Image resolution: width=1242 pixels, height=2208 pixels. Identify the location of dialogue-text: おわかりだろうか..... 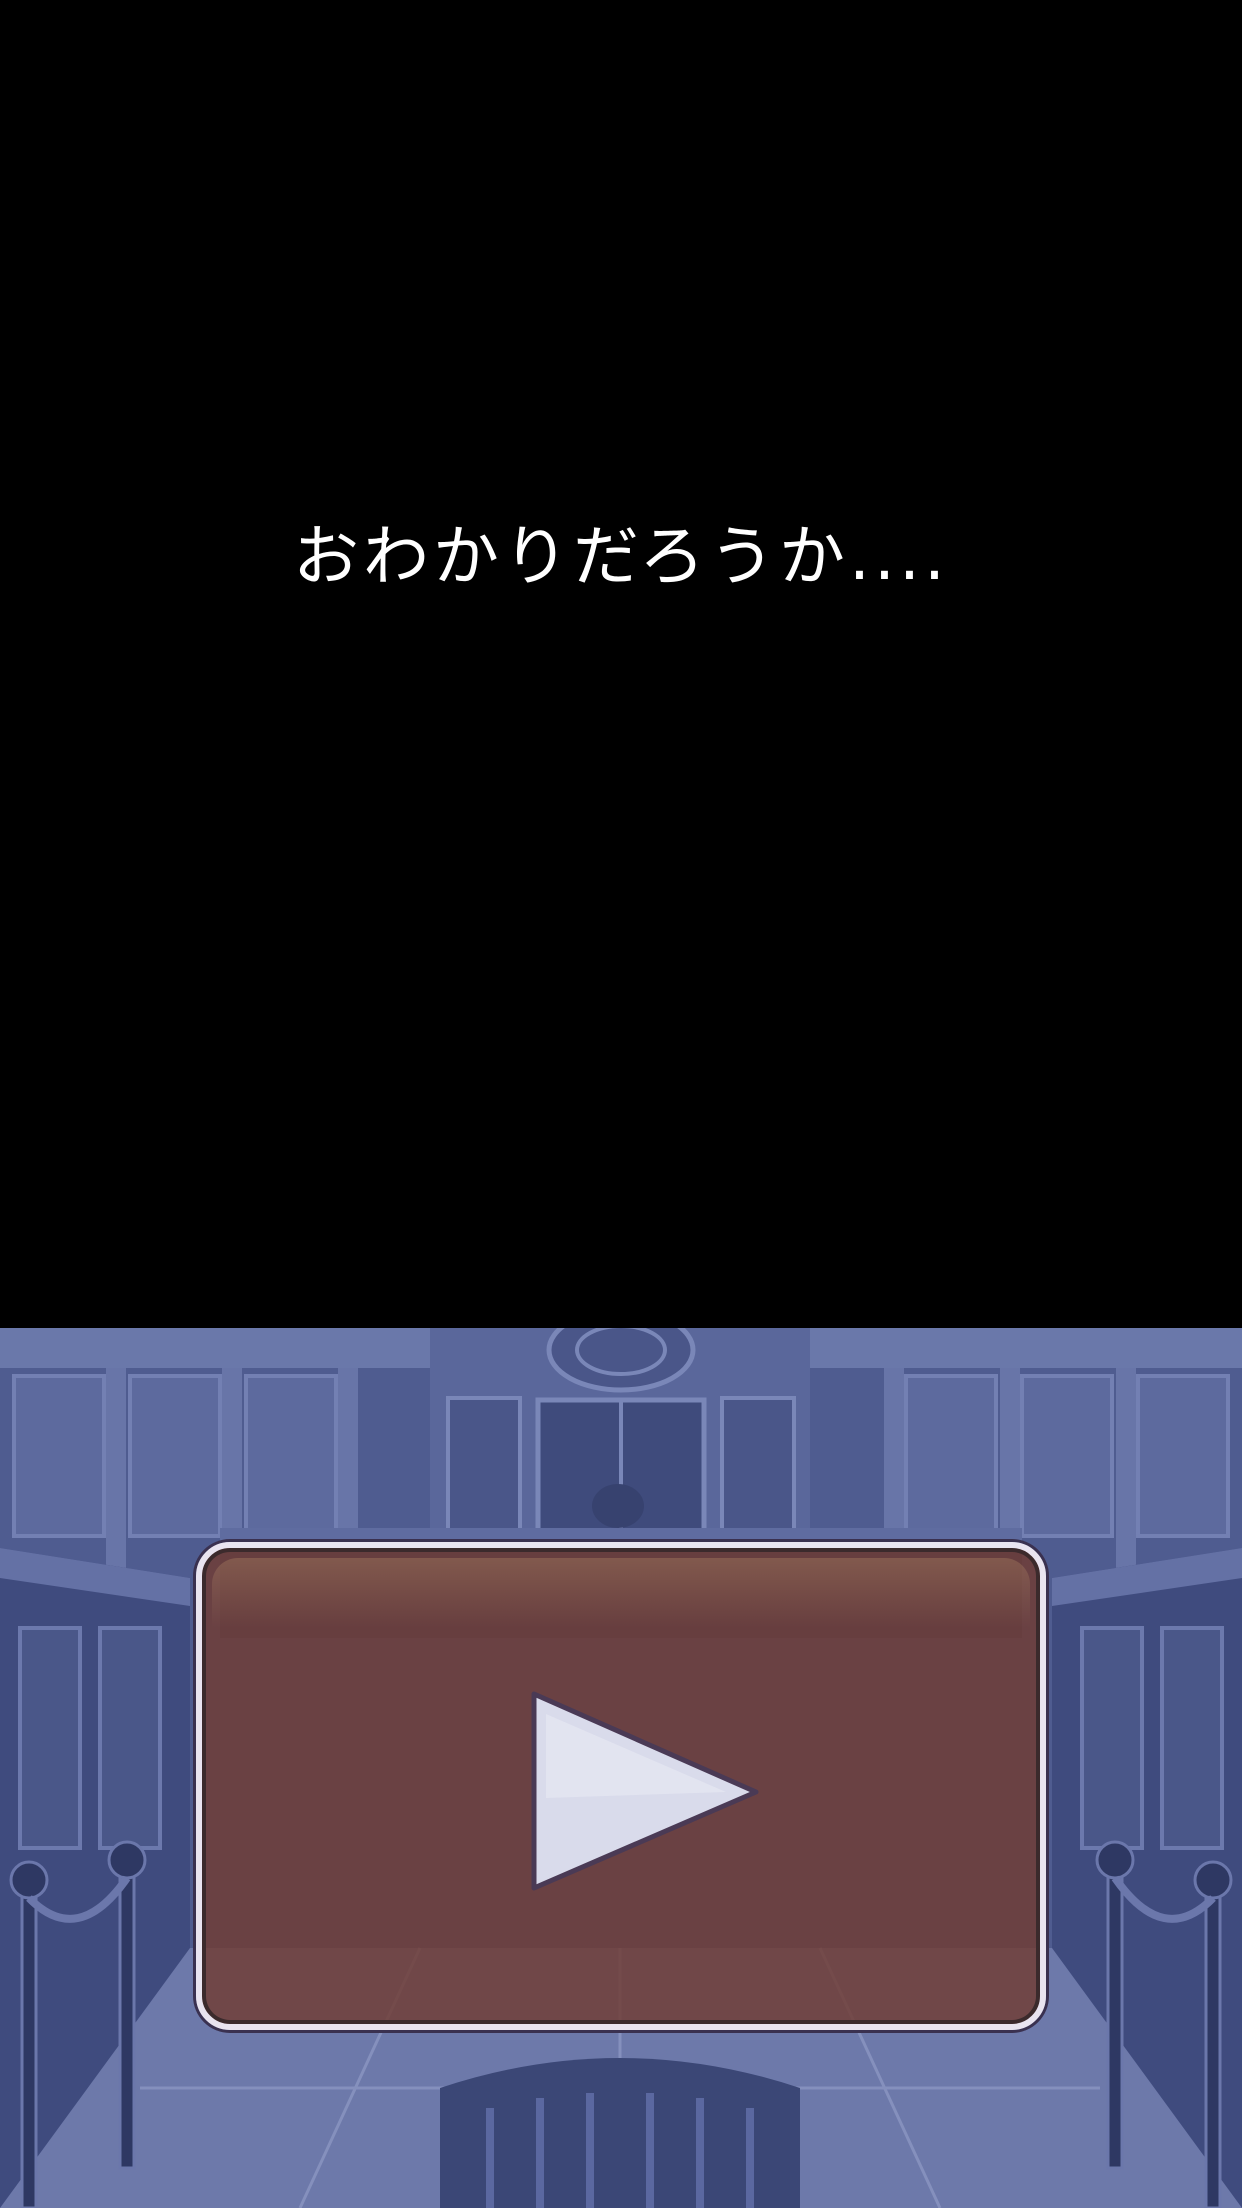
(621, 556).